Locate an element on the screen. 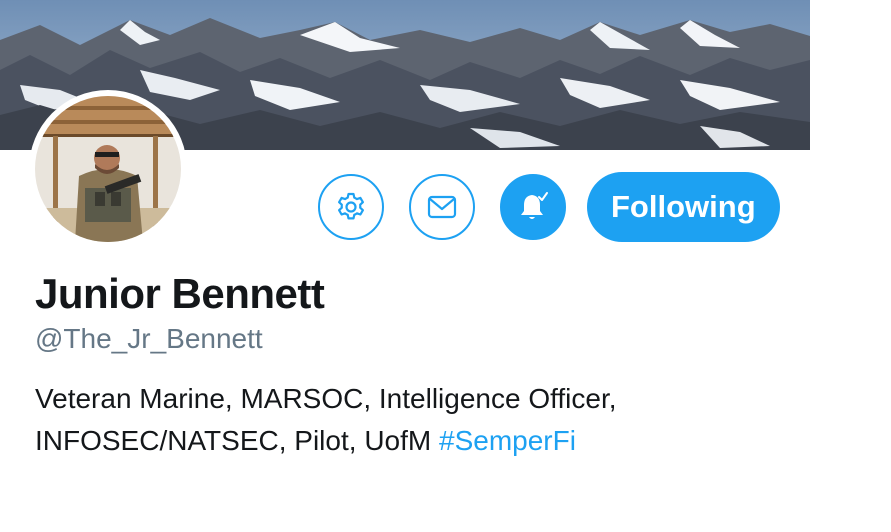 The width and height of the screenshot is (891, 532). bell-check-icon is located at coordinates (534, 205).